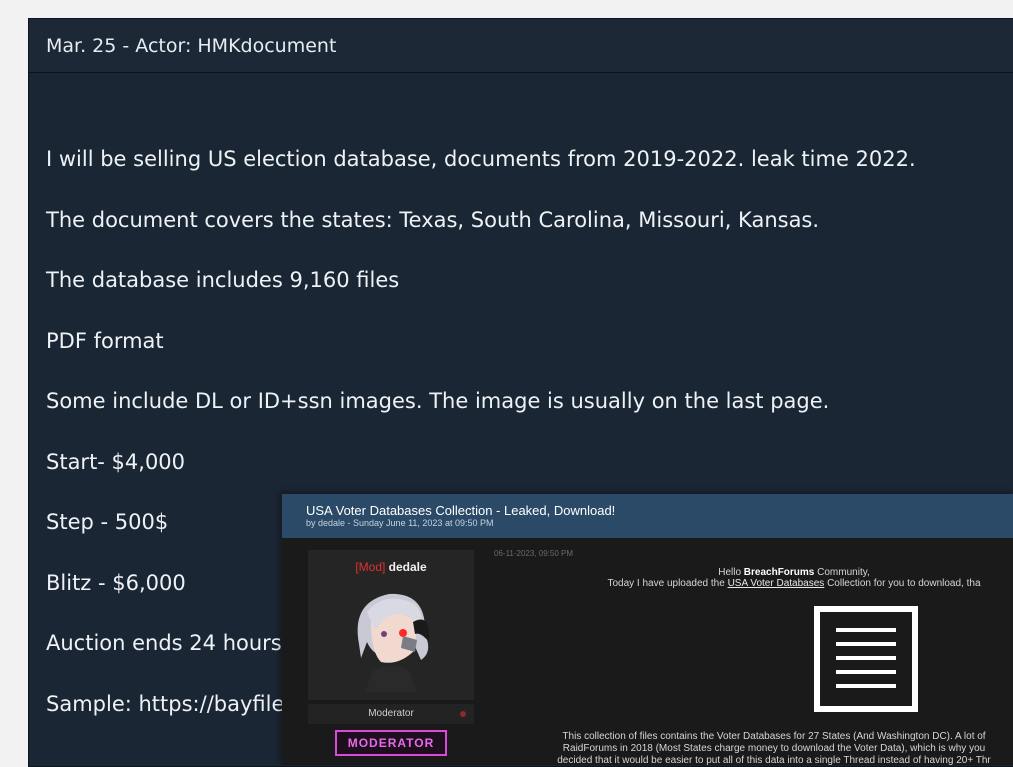 The width and height of the screenshot is (1013, 767). I want to click on mod-tag: [Mod], so click(370, 567).